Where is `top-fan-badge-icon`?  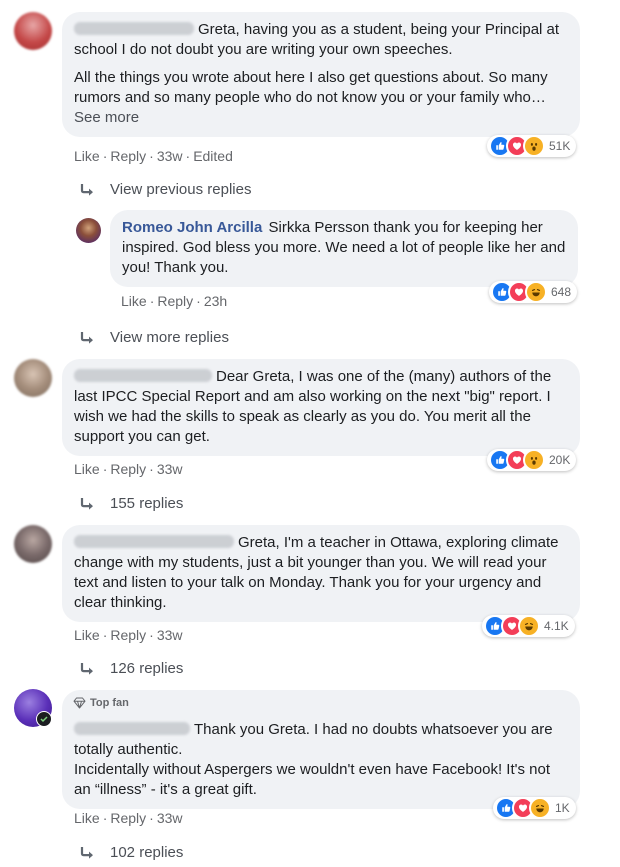
top-fan-badge-icon is located at coordinates (44, 719).